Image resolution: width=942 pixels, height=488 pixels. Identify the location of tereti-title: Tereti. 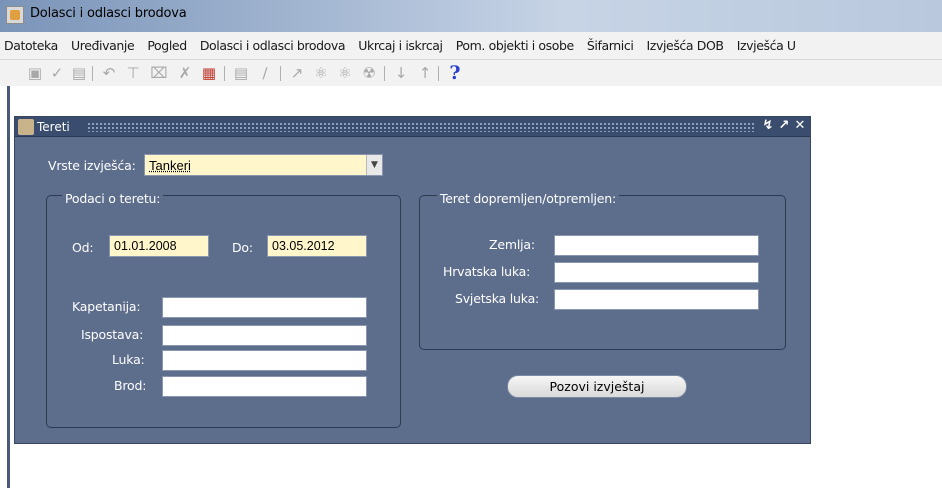
(53, 127).